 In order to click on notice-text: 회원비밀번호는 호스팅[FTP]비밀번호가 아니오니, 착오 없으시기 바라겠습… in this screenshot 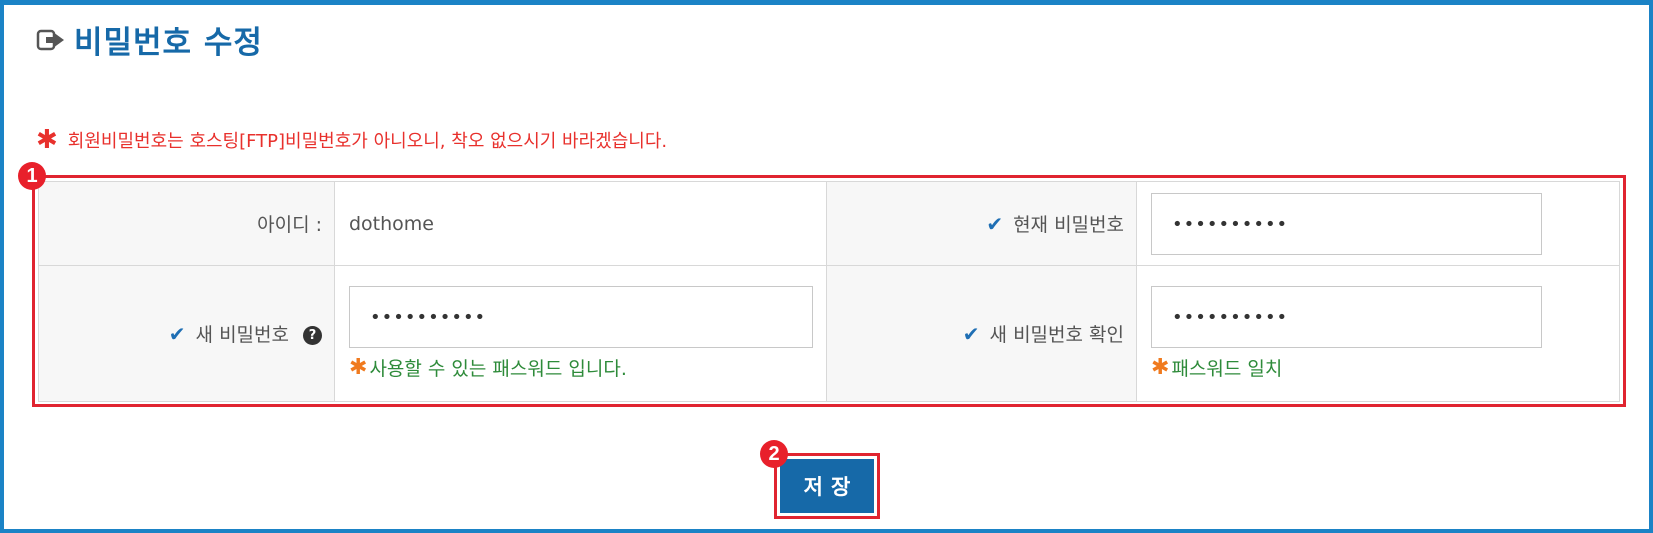, I will do `click(367, 141)`.